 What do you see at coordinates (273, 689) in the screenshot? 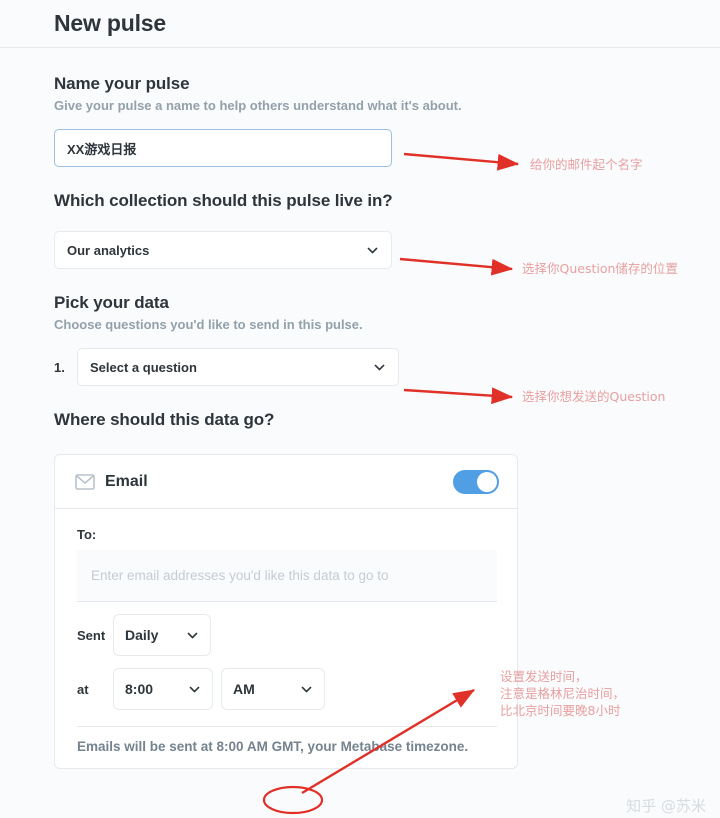
I see `meridiem-select: AM` at bounding box center [273, 689].